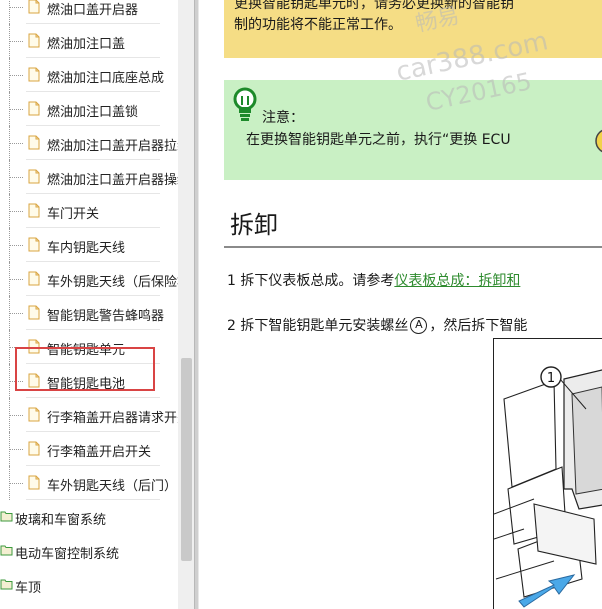  What do you see at coordinates (245, 104) in the screenshot?
I see `lightbulb-icon` at bounding box center [245, 104].